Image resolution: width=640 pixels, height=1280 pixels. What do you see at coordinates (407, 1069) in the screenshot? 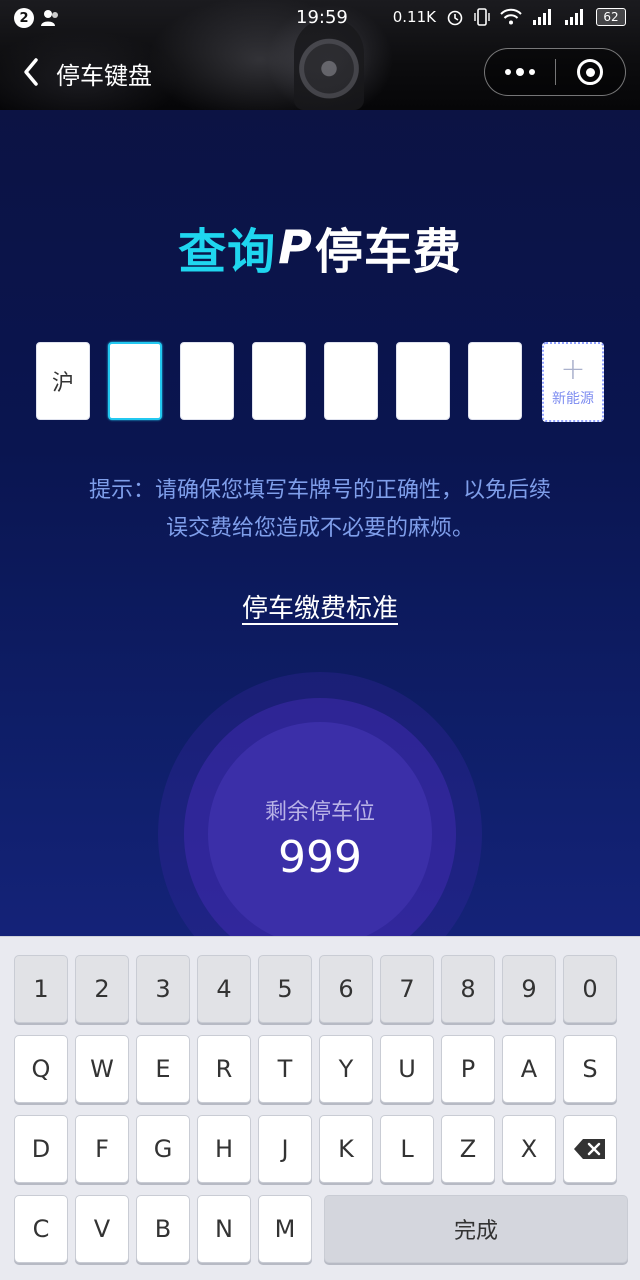
I see `key-u: U` at bounding box center [407, 1069].